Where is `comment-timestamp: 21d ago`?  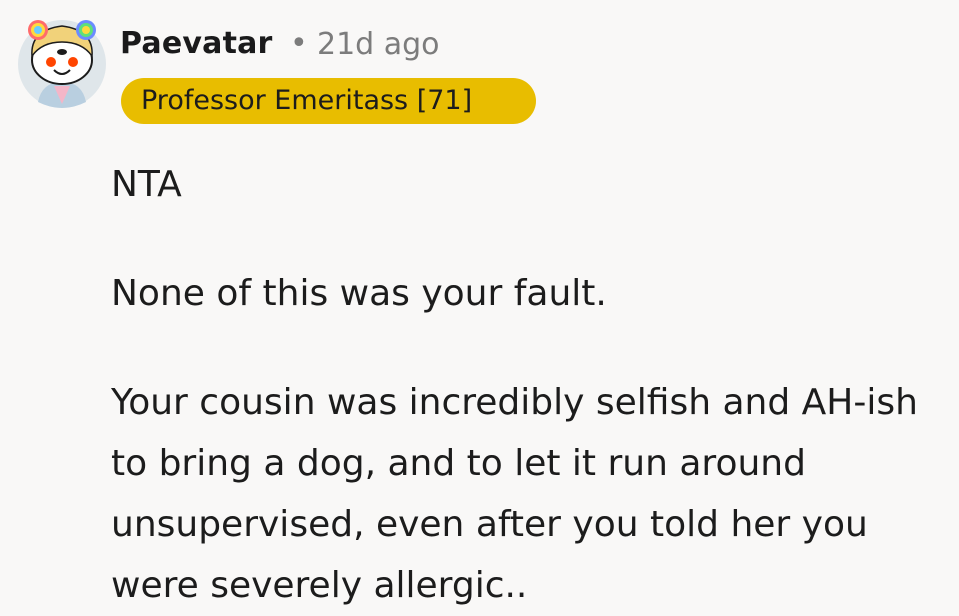 comment-timestamp: 21d ago is located at coordinates (378, 44).